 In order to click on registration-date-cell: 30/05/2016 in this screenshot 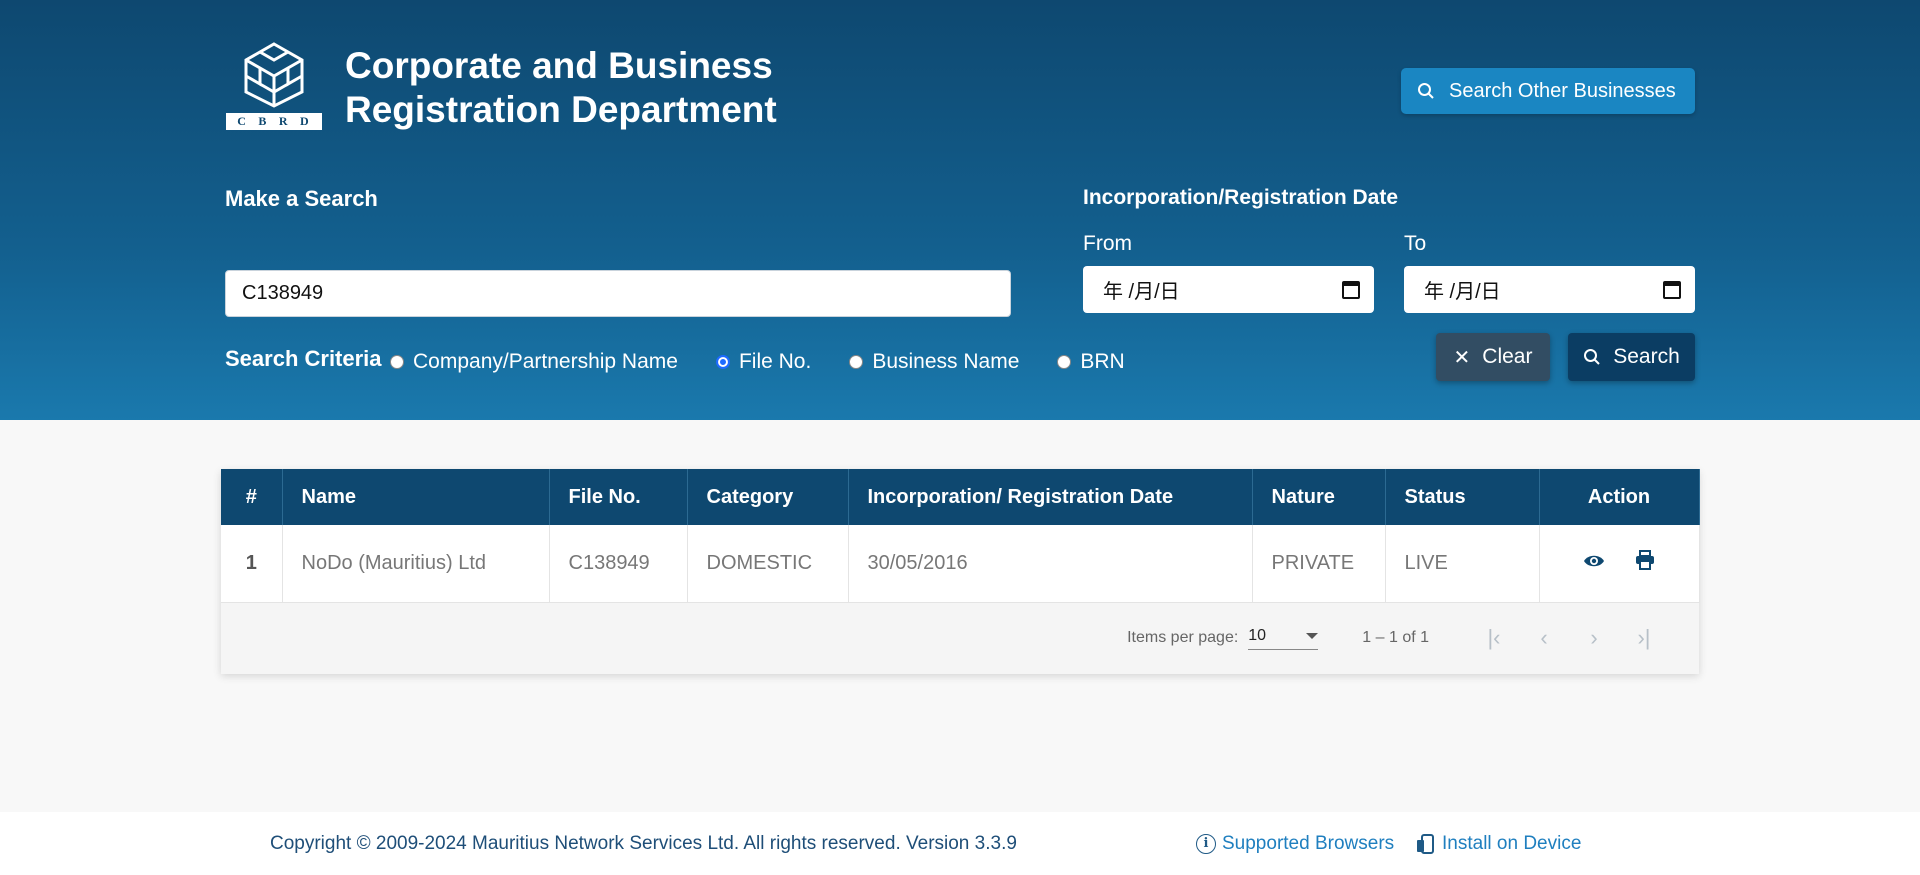, I will do `click(1050, 564)`.